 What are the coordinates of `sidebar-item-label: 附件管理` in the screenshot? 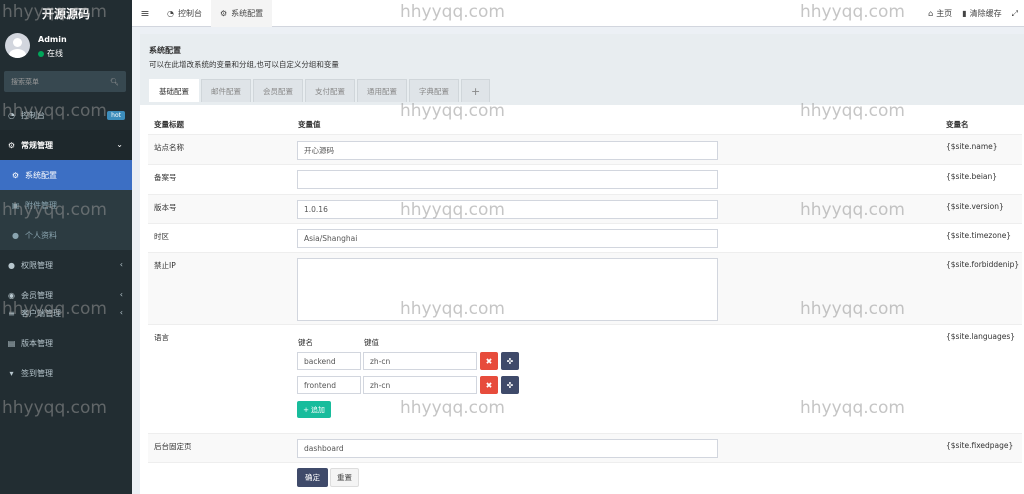 It's located at (41, 205).